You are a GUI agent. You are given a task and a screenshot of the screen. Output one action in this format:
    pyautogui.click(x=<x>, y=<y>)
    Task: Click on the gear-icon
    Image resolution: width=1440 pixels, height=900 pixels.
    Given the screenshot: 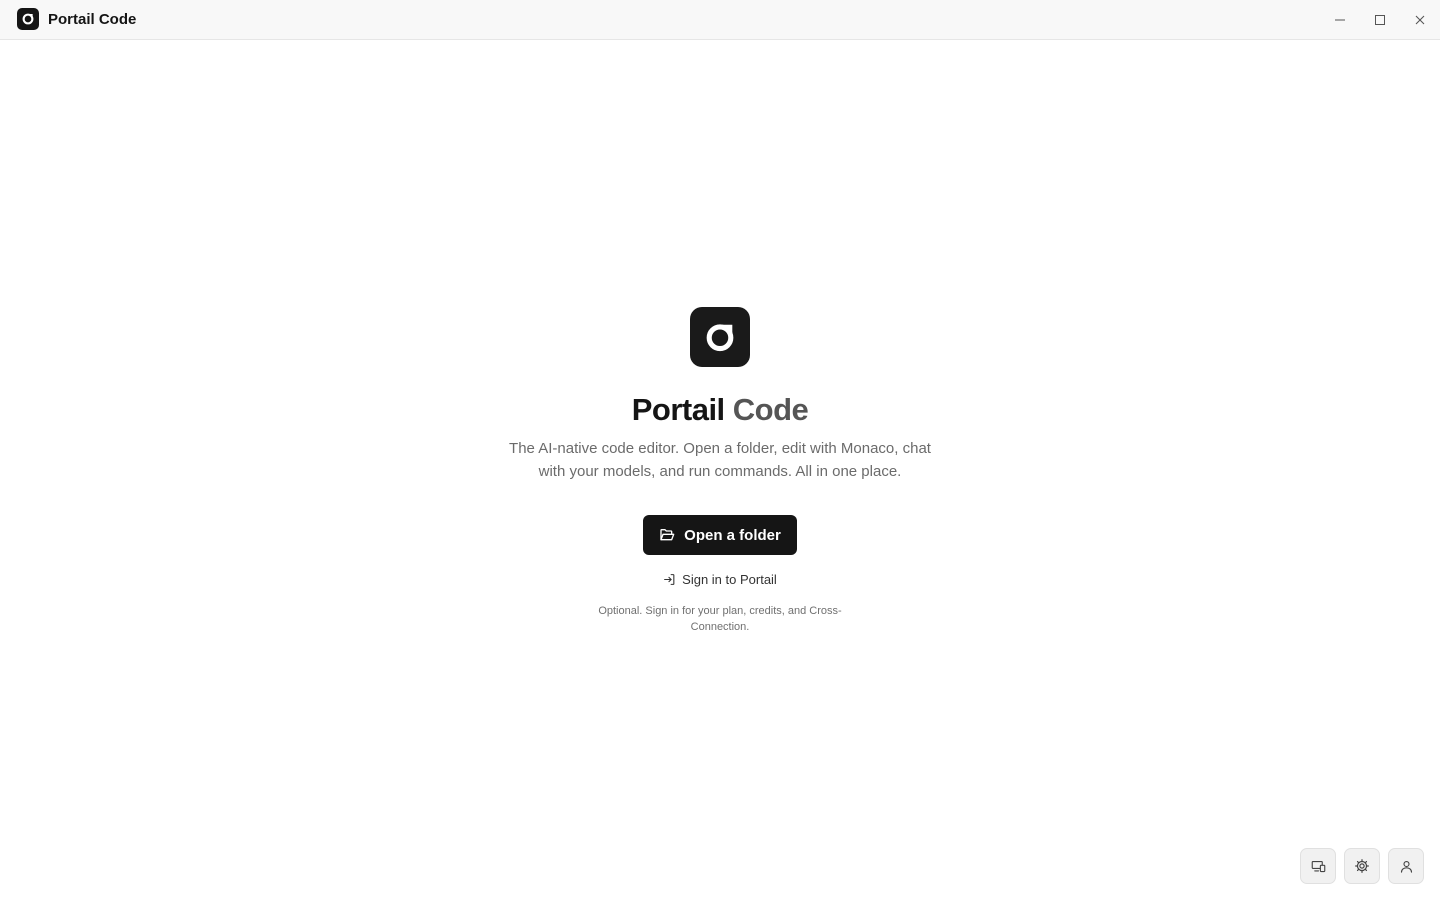 What is the action you would take?
    pyautogui.click(x=1362, y=866)
    